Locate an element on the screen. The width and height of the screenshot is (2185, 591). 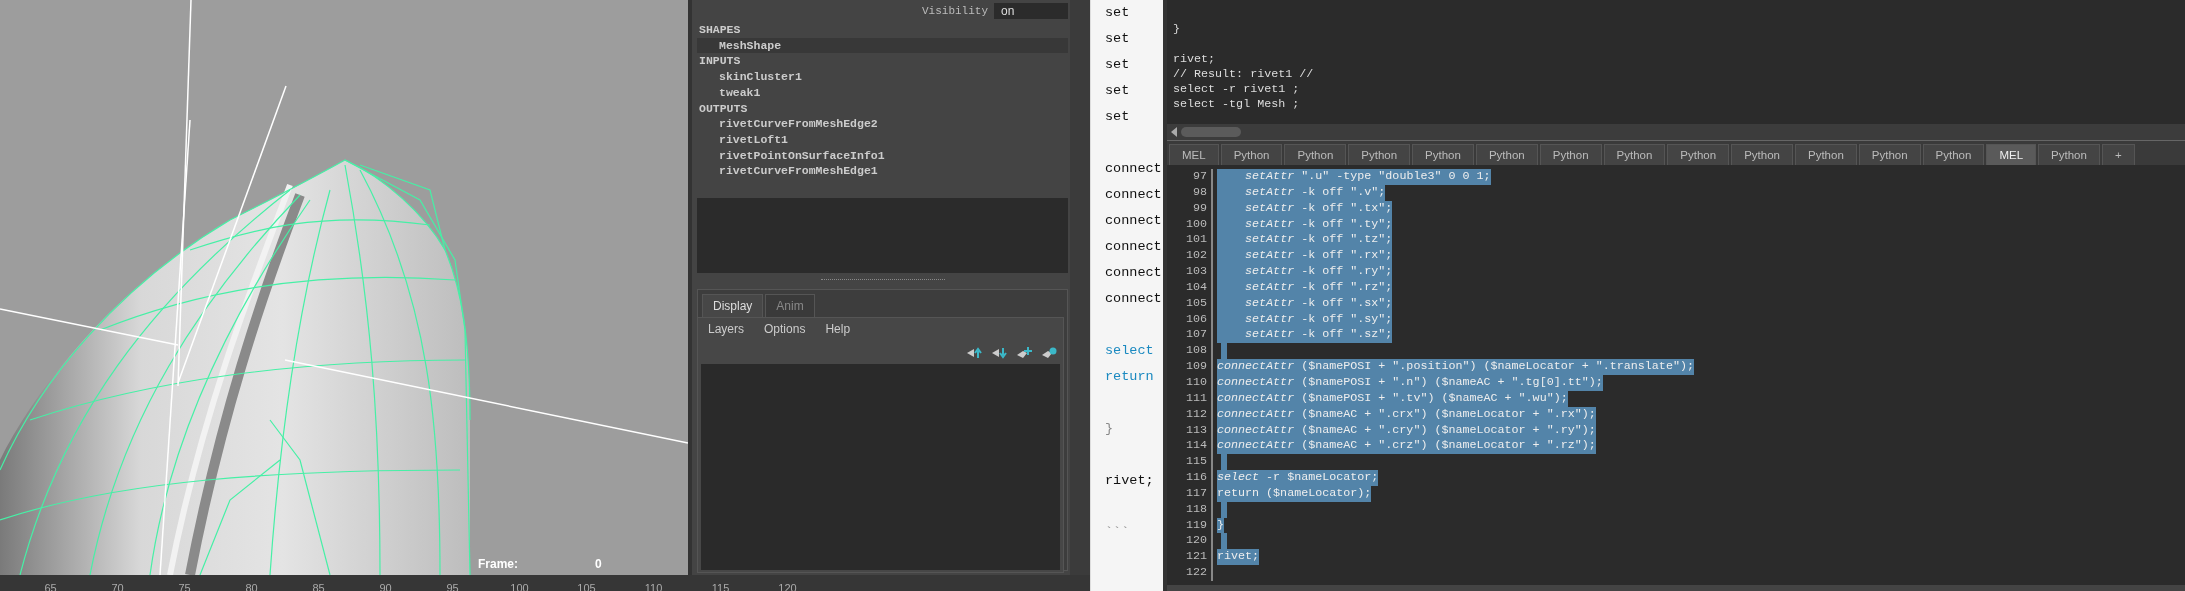
scroll-left-icon is located at coordinates (1174, 132).